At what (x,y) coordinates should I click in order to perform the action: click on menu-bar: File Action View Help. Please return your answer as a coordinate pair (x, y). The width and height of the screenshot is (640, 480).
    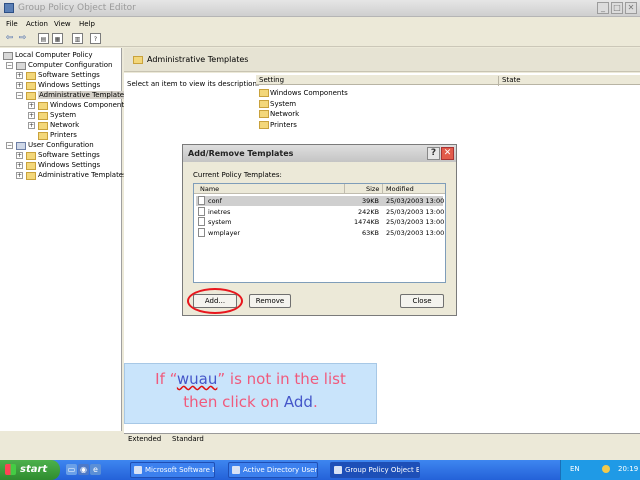
    Looking at the image, I should click on (320, 24).